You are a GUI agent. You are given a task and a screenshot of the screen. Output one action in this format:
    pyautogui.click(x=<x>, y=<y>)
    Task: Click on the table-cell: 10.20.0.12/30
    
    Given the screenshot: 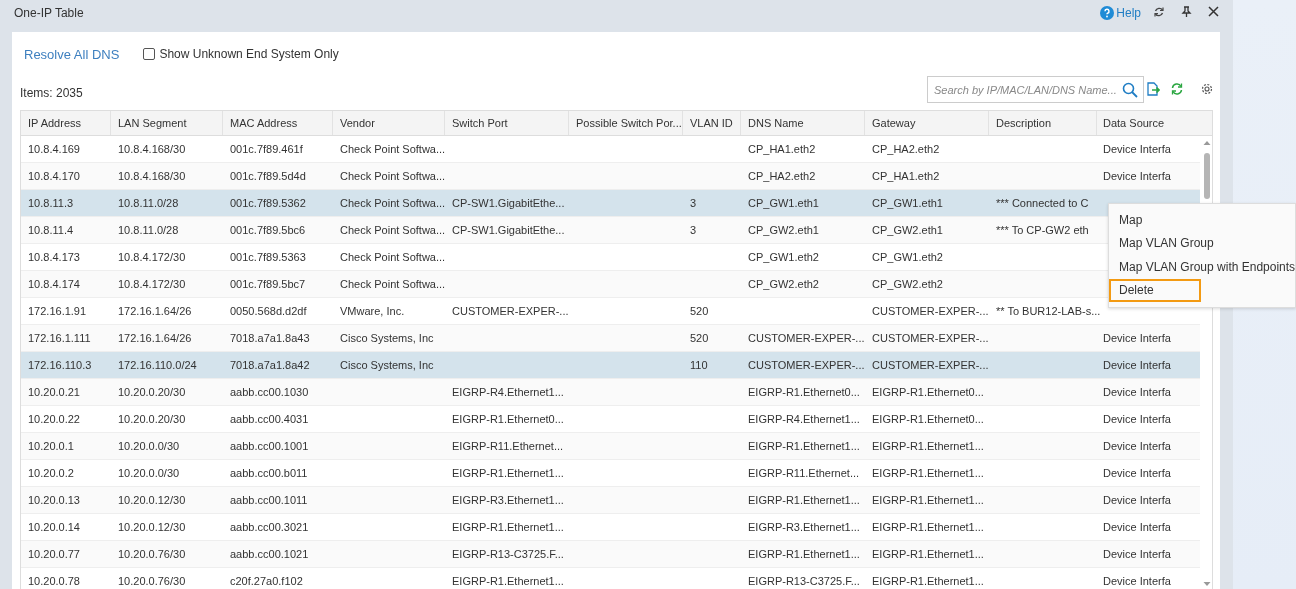 What is the action you would take?
    pyautogui.click(x=152, y=527)
    